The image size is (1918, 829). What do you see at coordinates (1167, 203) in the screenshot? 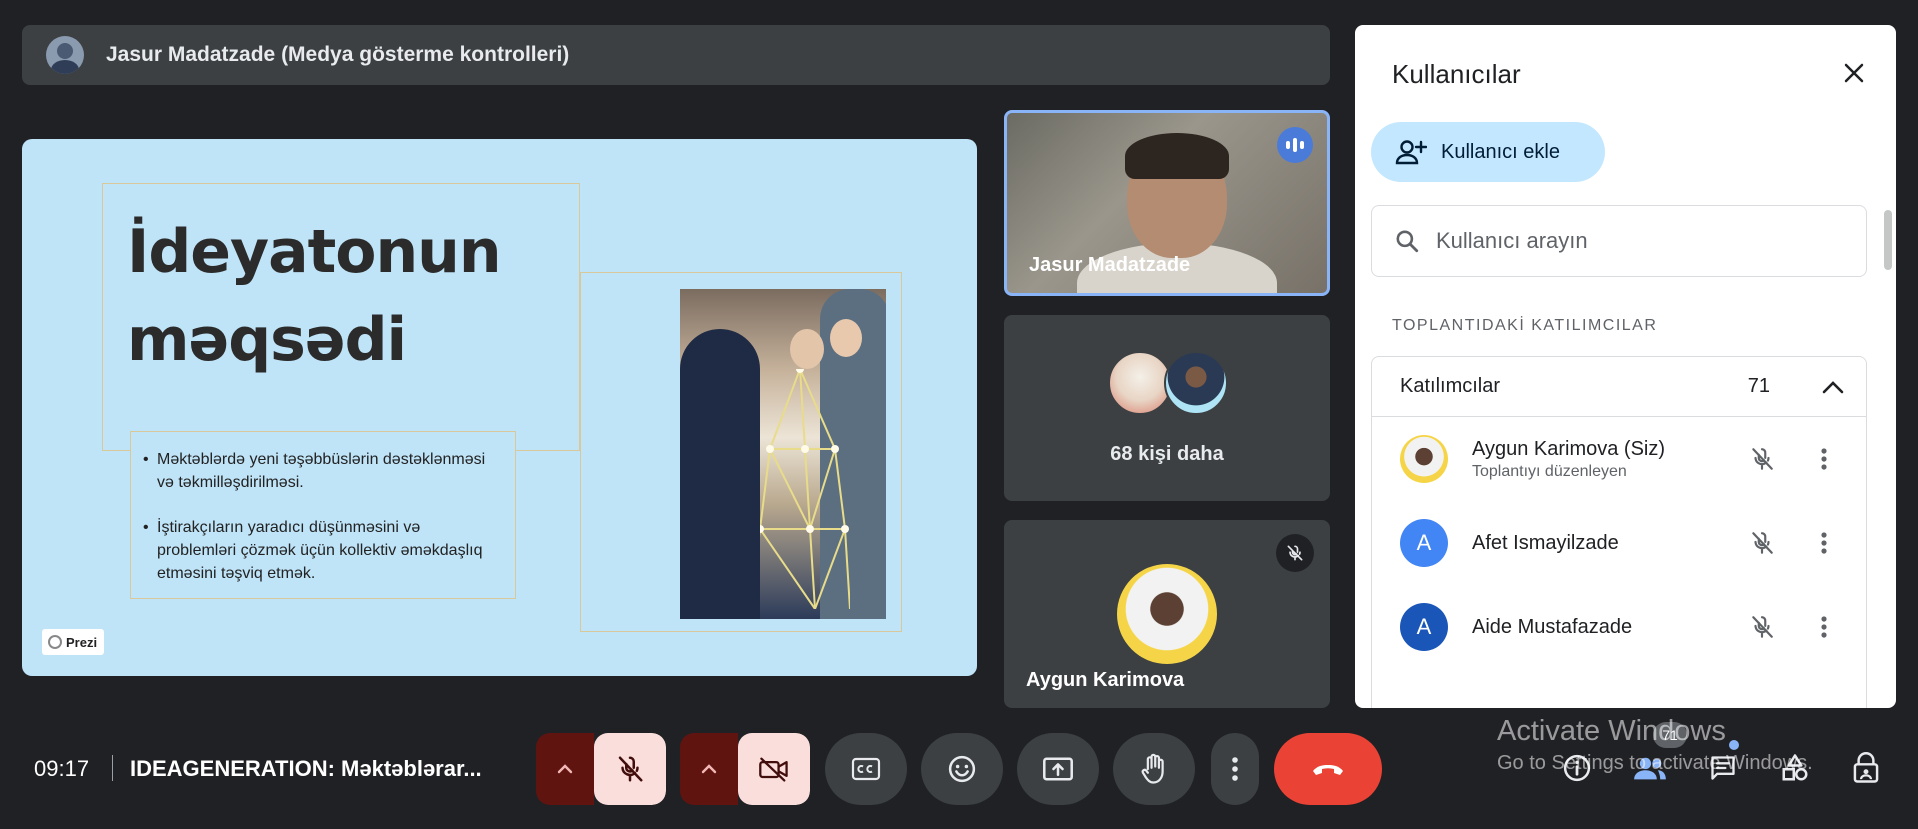
I see `speaker-video-tile: Jasur Madatzade` at bounding box center [1167, 203].